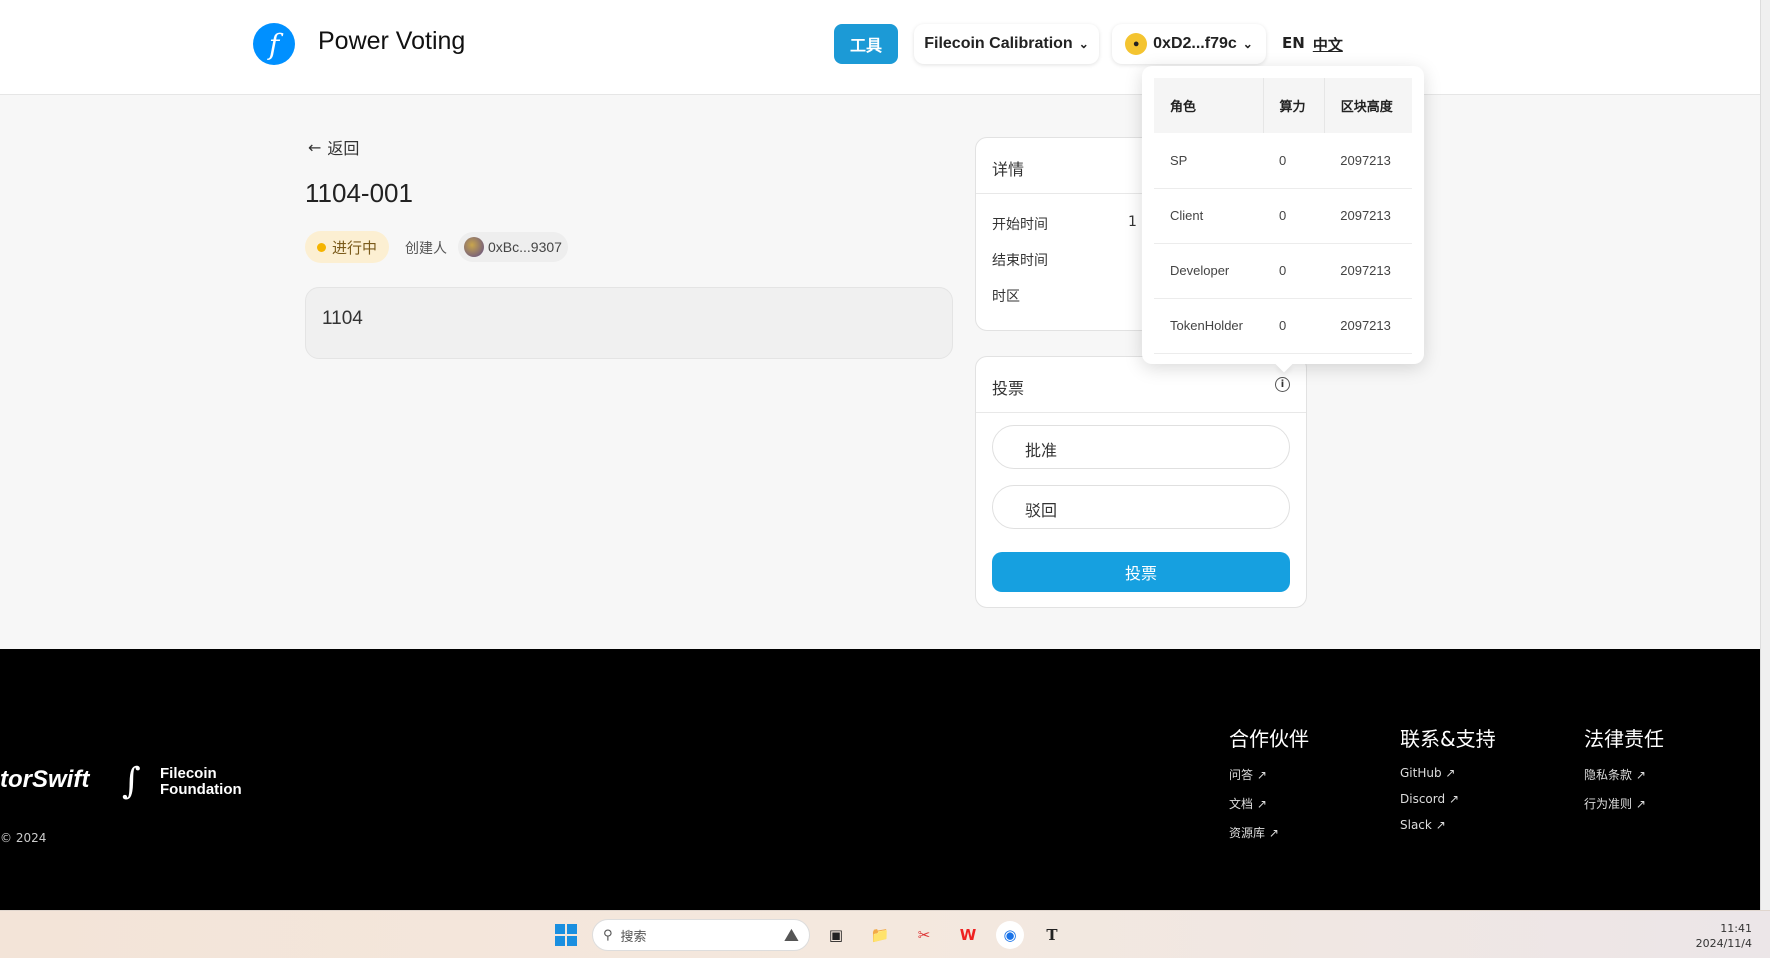 The image size is (1770, 958). Describe the element at coordinates (1368, 105) in the screenshot. I see `column-header-height: 区块高度` at that location.